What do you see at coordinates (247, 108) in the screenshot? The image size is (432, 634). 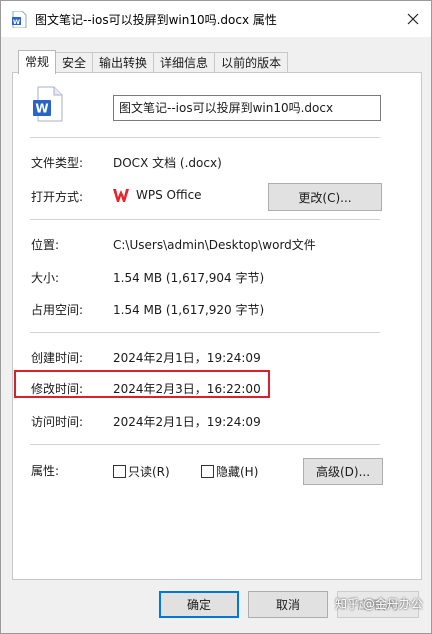 I see `filename-field: 图文笔记--ios可以投屏到win10吗.docx` at bounding box center [247, 108].